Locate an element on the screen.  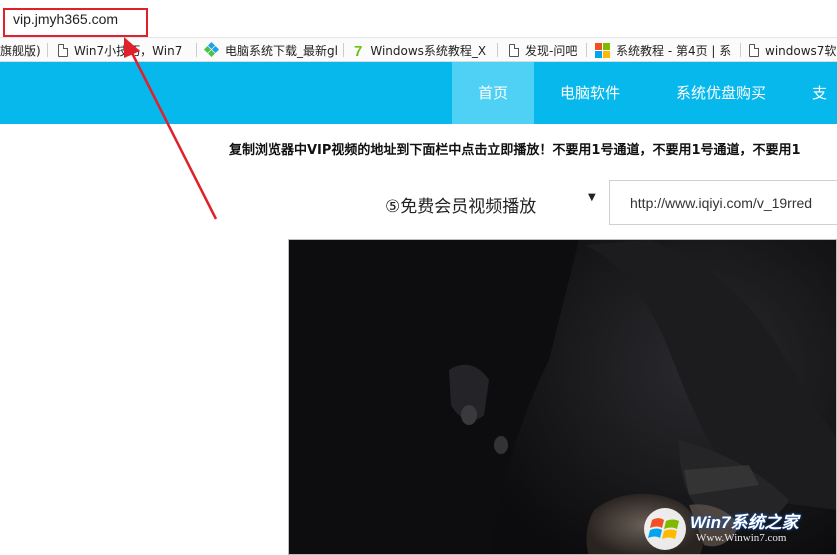
bookmark-item: 旗舰版) is located at coordinates (20, 49).